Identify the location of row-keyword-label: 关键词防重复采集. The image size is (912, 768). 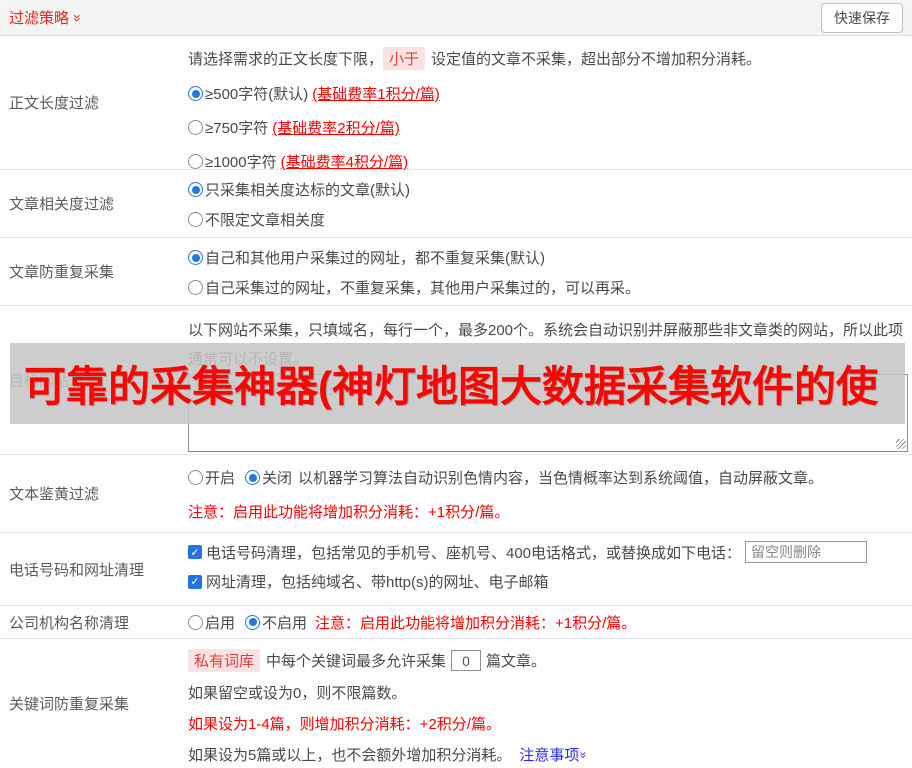
(69, 704).